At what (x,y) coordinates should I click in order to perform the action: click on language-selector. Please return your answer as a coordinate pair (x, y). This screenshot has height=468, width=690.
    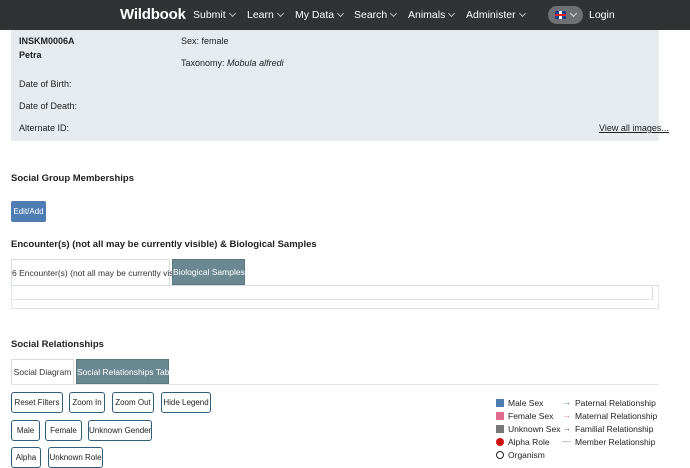
    Looking at the image, I should click on (565, 15).